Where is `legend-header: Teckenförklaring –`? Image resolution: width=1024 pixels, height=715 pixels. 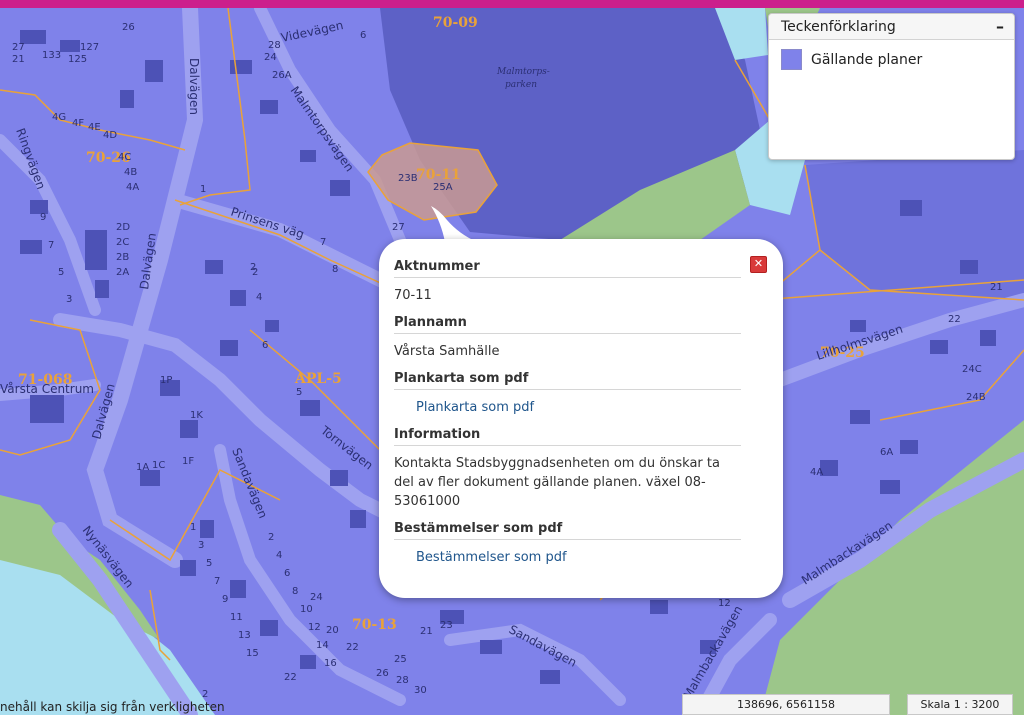
legend-header: Teckenförklaring – is located at coordinates (891, 27).